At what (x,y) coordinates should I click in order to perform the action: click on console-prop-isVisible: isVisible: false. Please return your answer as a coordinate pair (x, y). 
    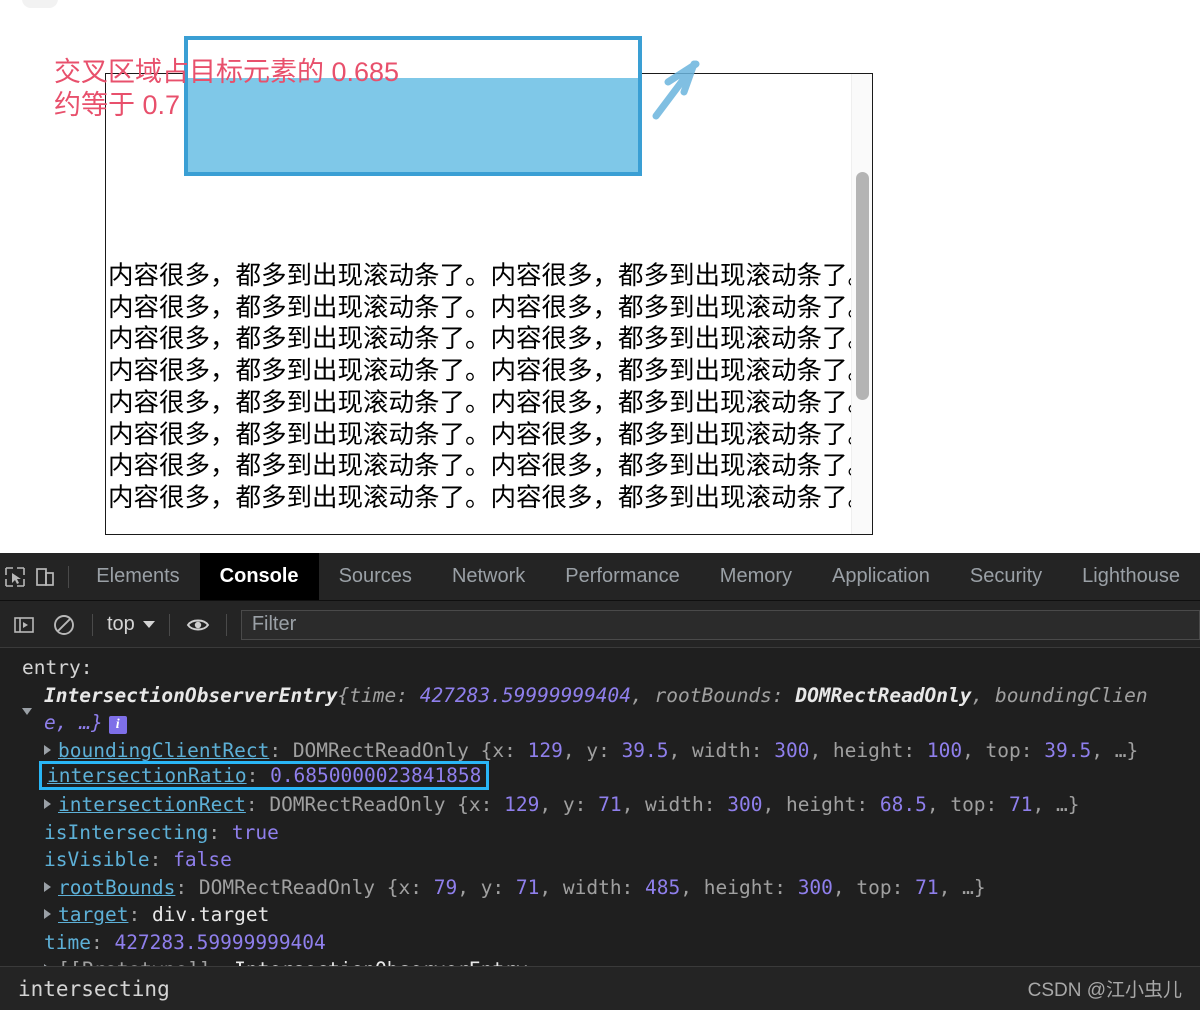
    Looking at the image, I should click on (600, 860).